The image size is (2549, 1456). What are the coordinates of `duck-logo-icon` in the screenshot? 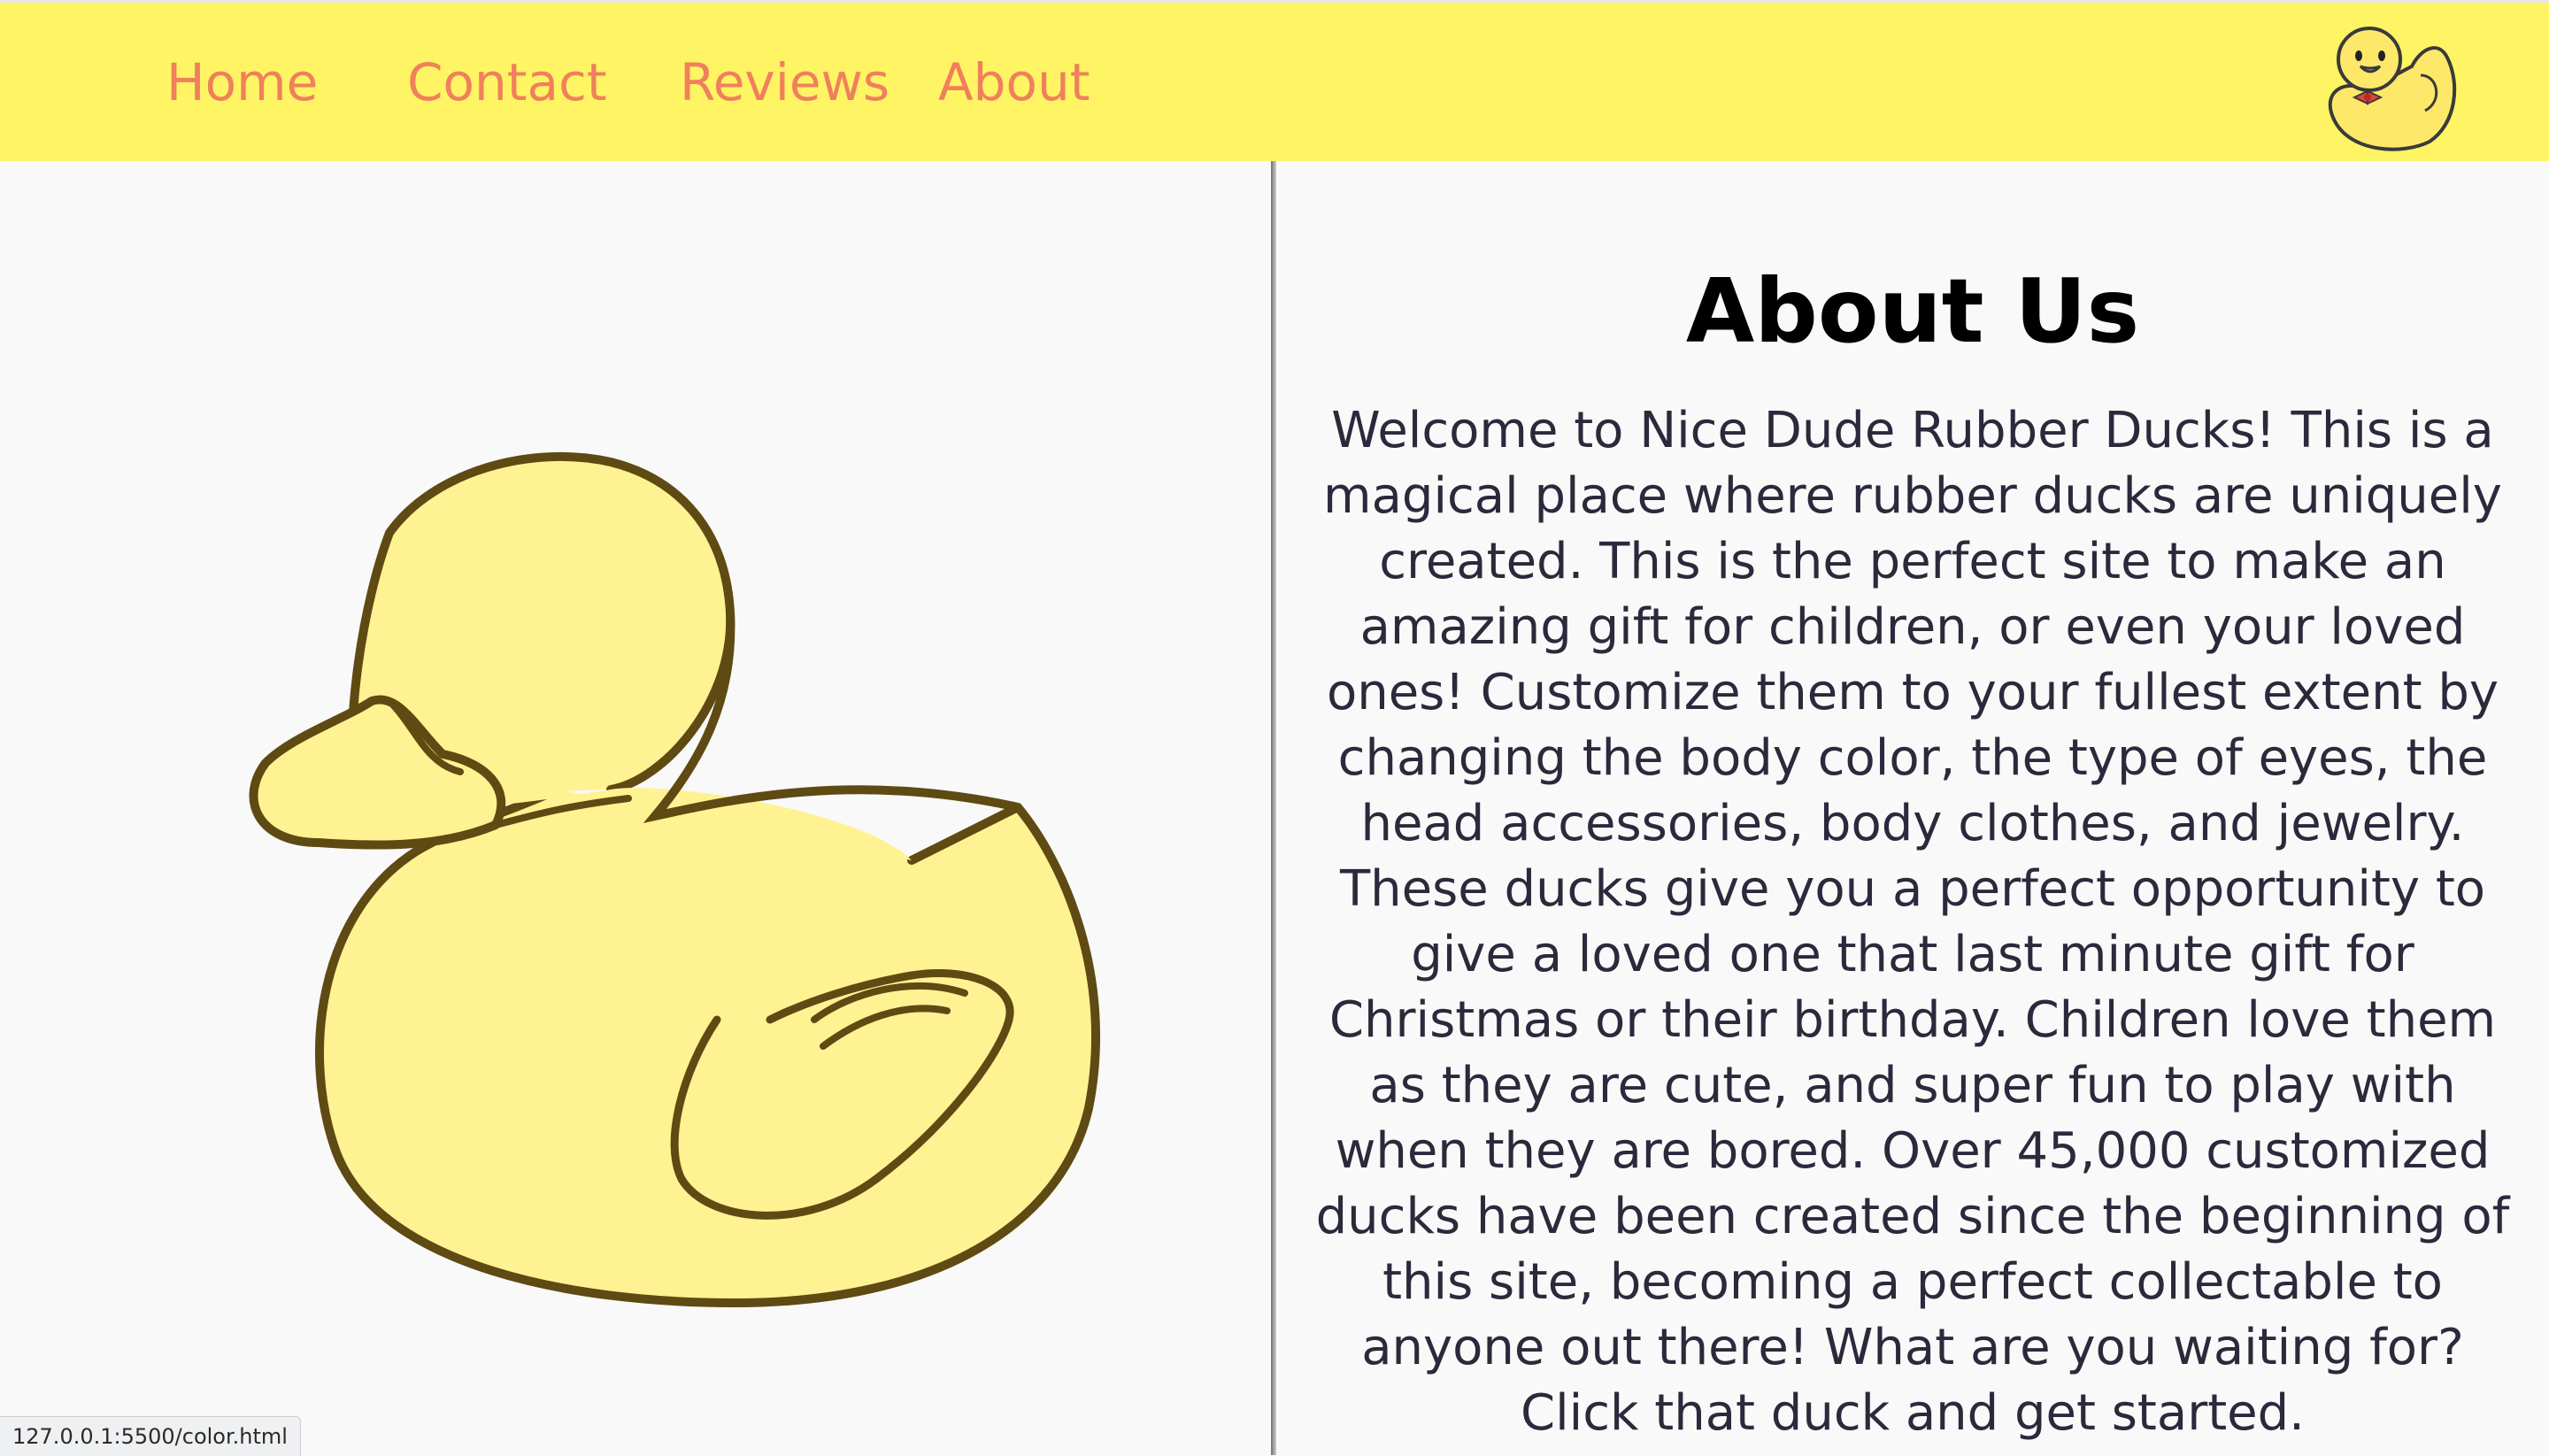 It's located at (2390, 84).